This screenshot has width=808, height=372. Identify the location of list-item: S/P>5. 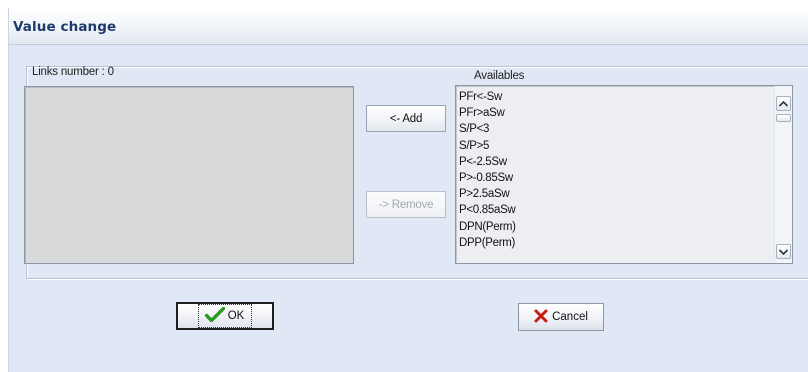
(487, 146).